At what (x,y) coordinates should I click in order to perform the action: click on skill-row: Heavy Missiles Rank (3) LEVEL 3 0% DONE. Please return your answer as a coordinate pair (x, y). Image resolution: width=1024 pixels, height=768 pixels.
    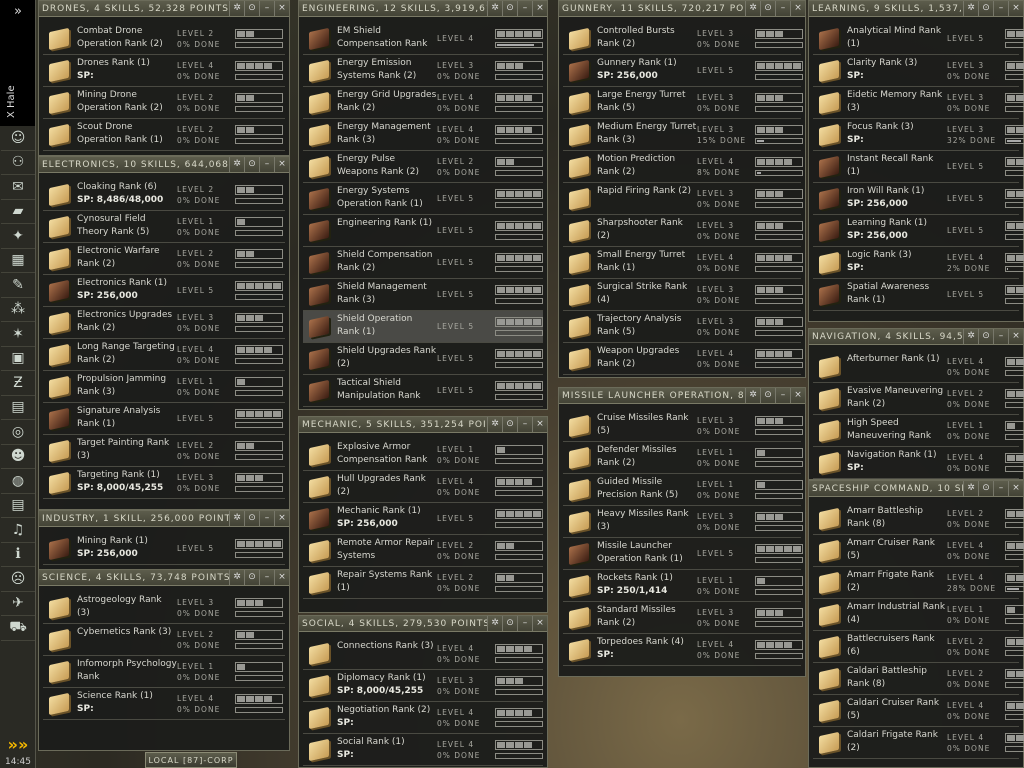
    Looking at the image, I should click on (683, 522).